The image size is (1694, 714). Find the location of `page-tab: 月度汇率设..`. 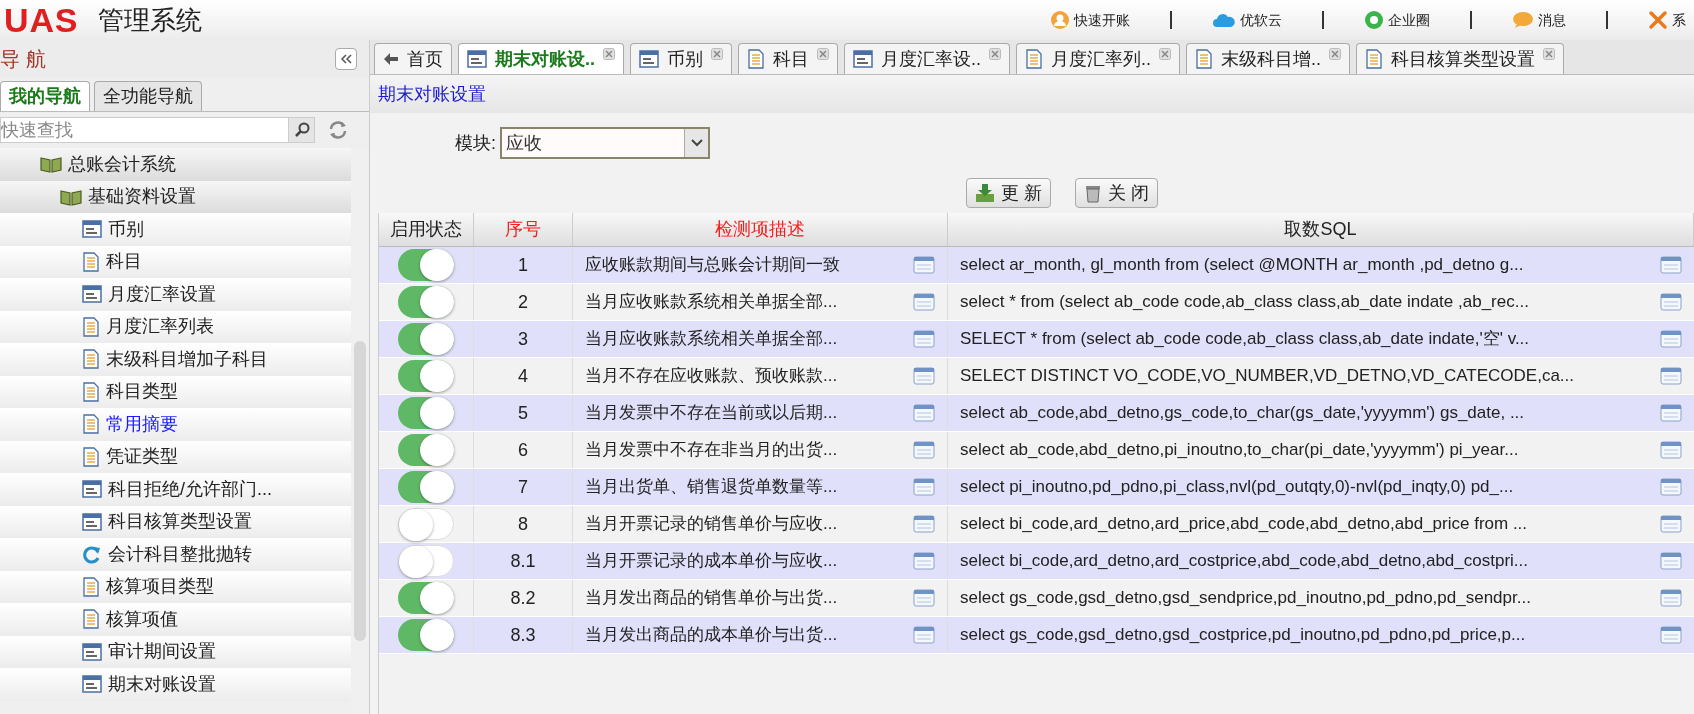

page-tab: 月度汇率设.. is located at coordinates (927, 58).